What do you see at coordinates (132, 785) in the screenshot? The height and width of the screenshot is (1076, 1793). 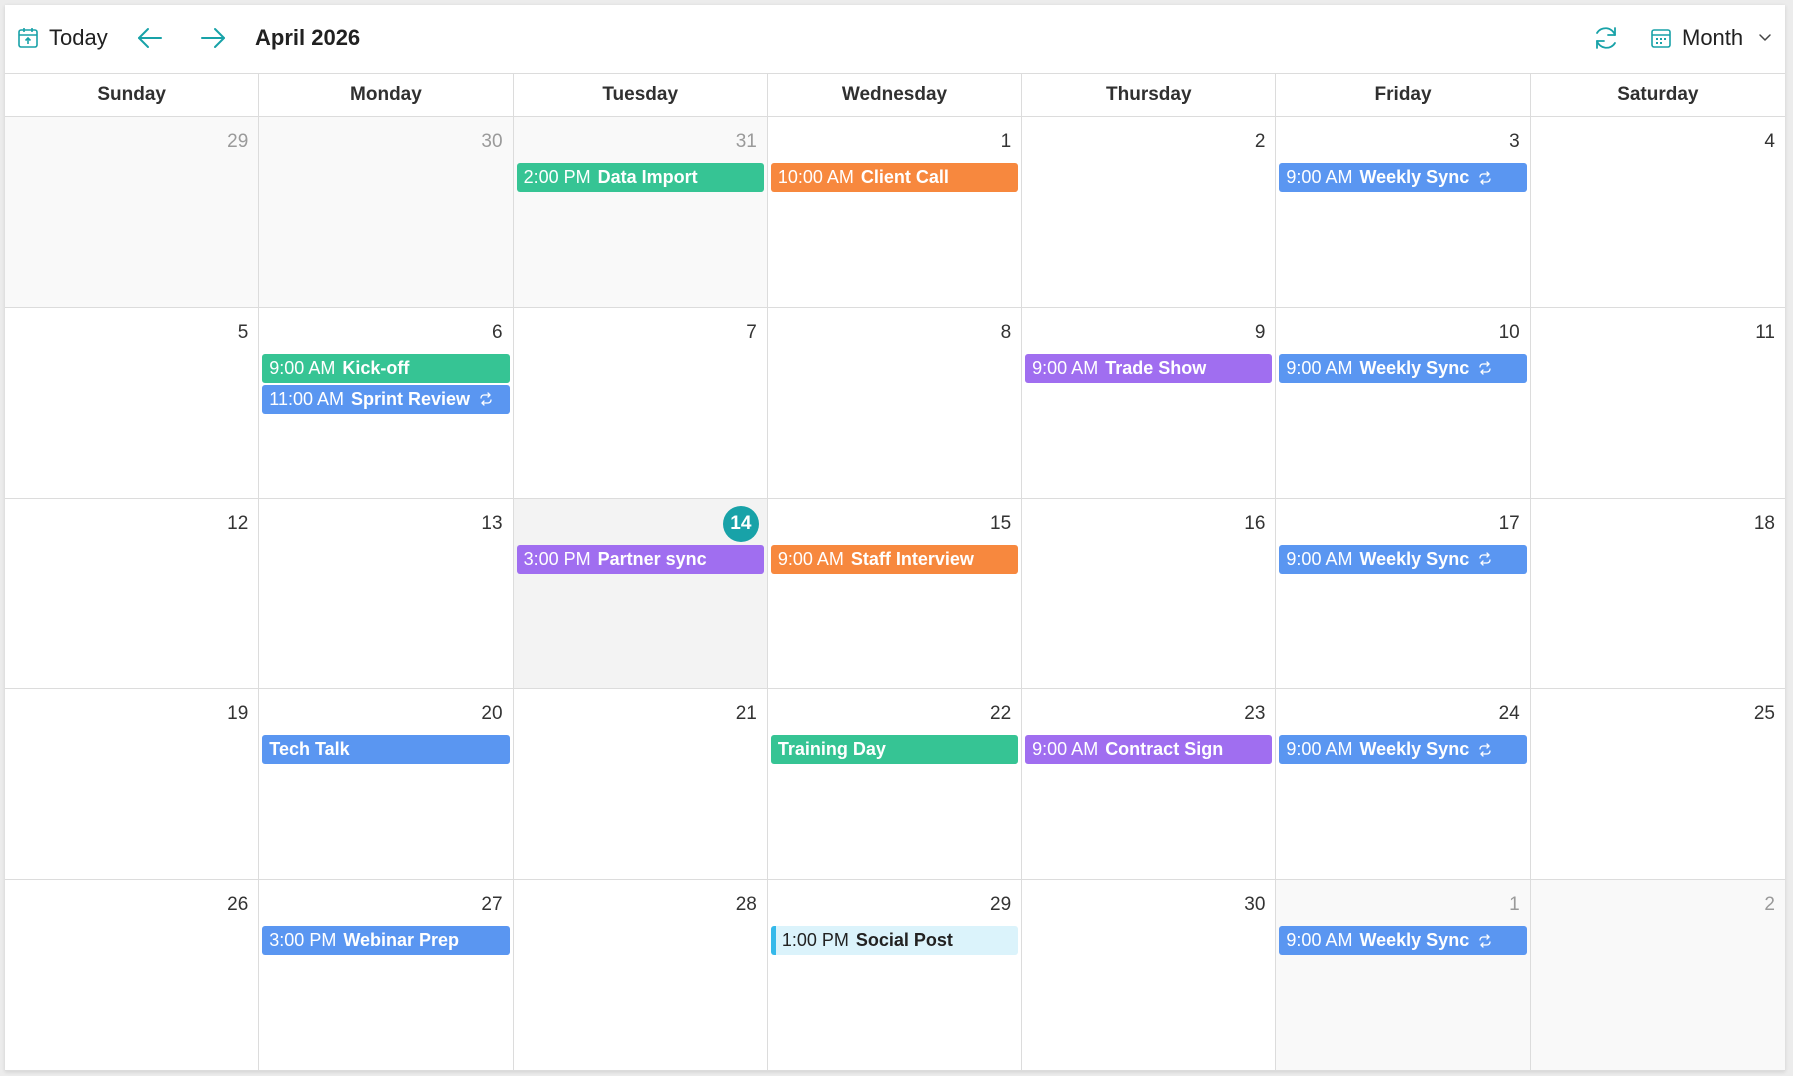 I see `day-cell: 19` at bounding box center [132, 785].